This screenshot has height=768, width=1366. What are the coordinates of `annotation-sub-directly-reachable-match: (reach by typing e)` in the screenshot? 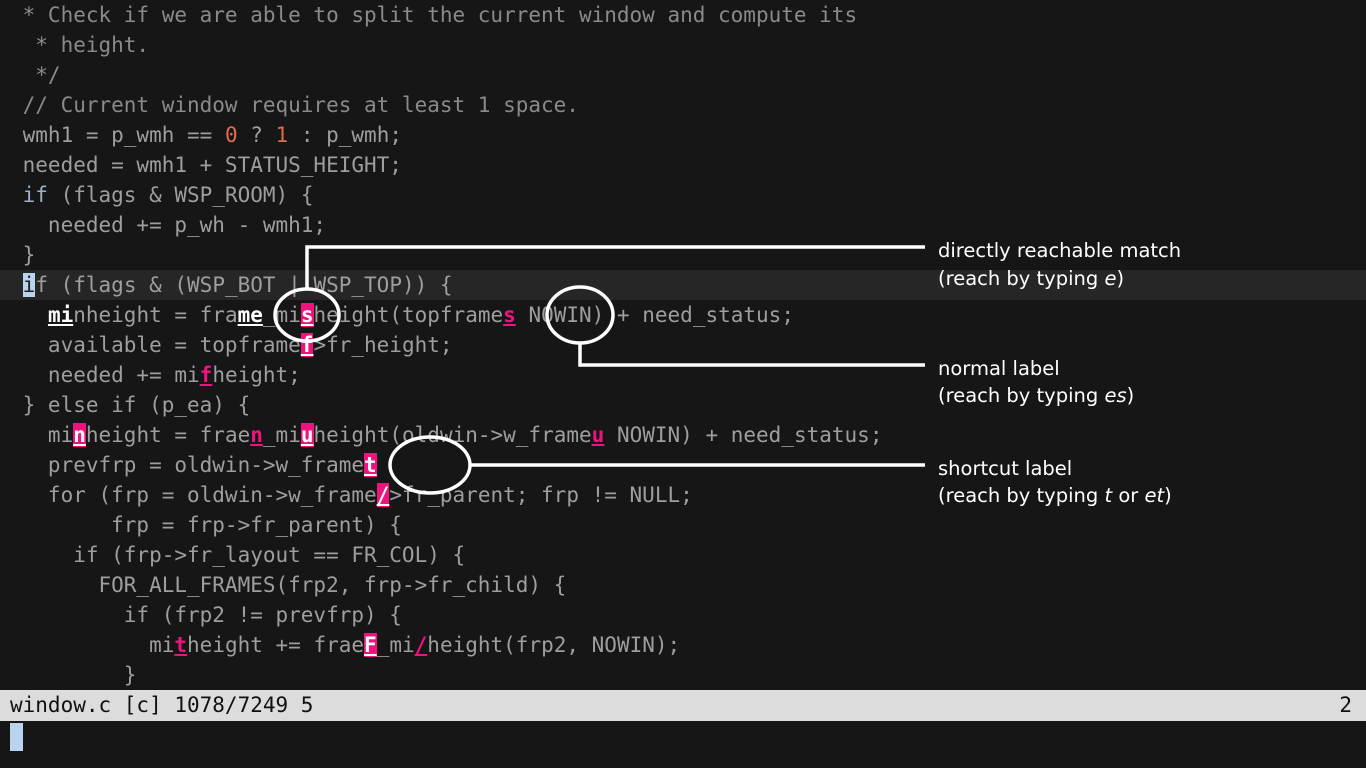 It's located at (1031, 278).